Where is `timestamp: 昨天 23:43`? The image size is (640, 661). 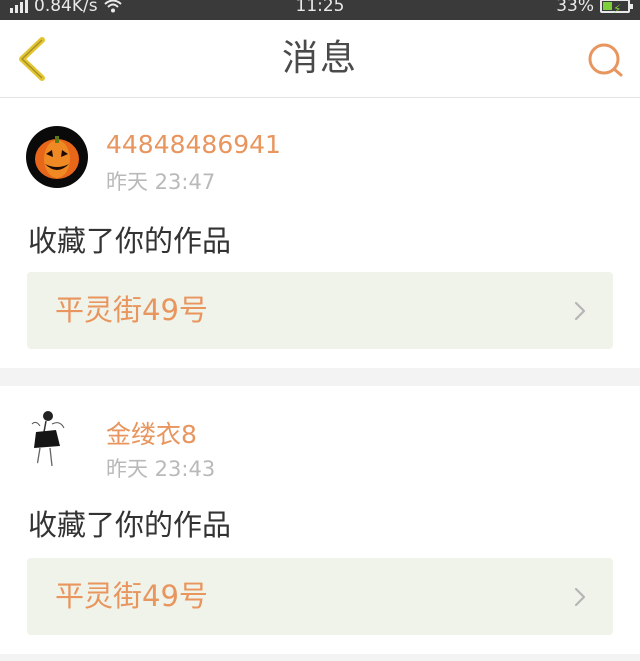 timestamp: 昨天 23:43 is located at coordinates (161, 469).